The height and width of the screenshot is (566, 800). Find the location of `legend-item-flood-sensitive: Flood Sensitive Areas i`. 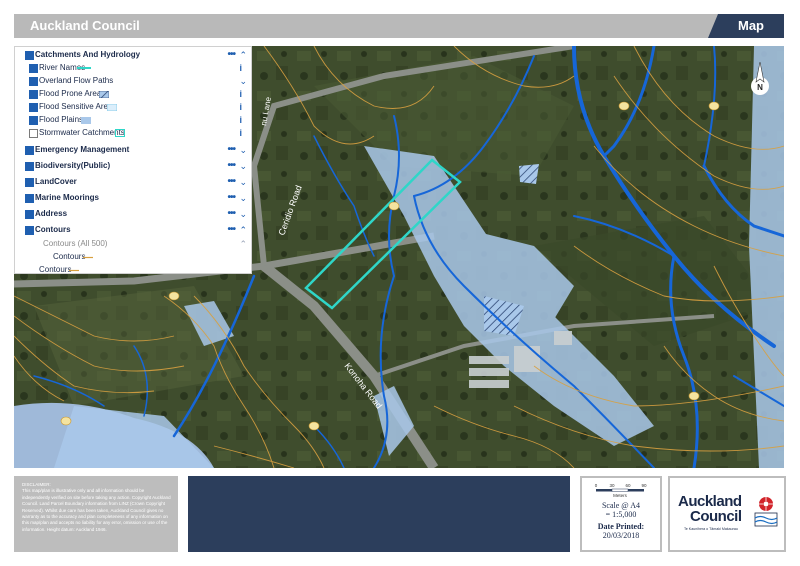

legend-item-flood-sensitive: Flood Sensitive Areas i is located at coordinates (133, 107).